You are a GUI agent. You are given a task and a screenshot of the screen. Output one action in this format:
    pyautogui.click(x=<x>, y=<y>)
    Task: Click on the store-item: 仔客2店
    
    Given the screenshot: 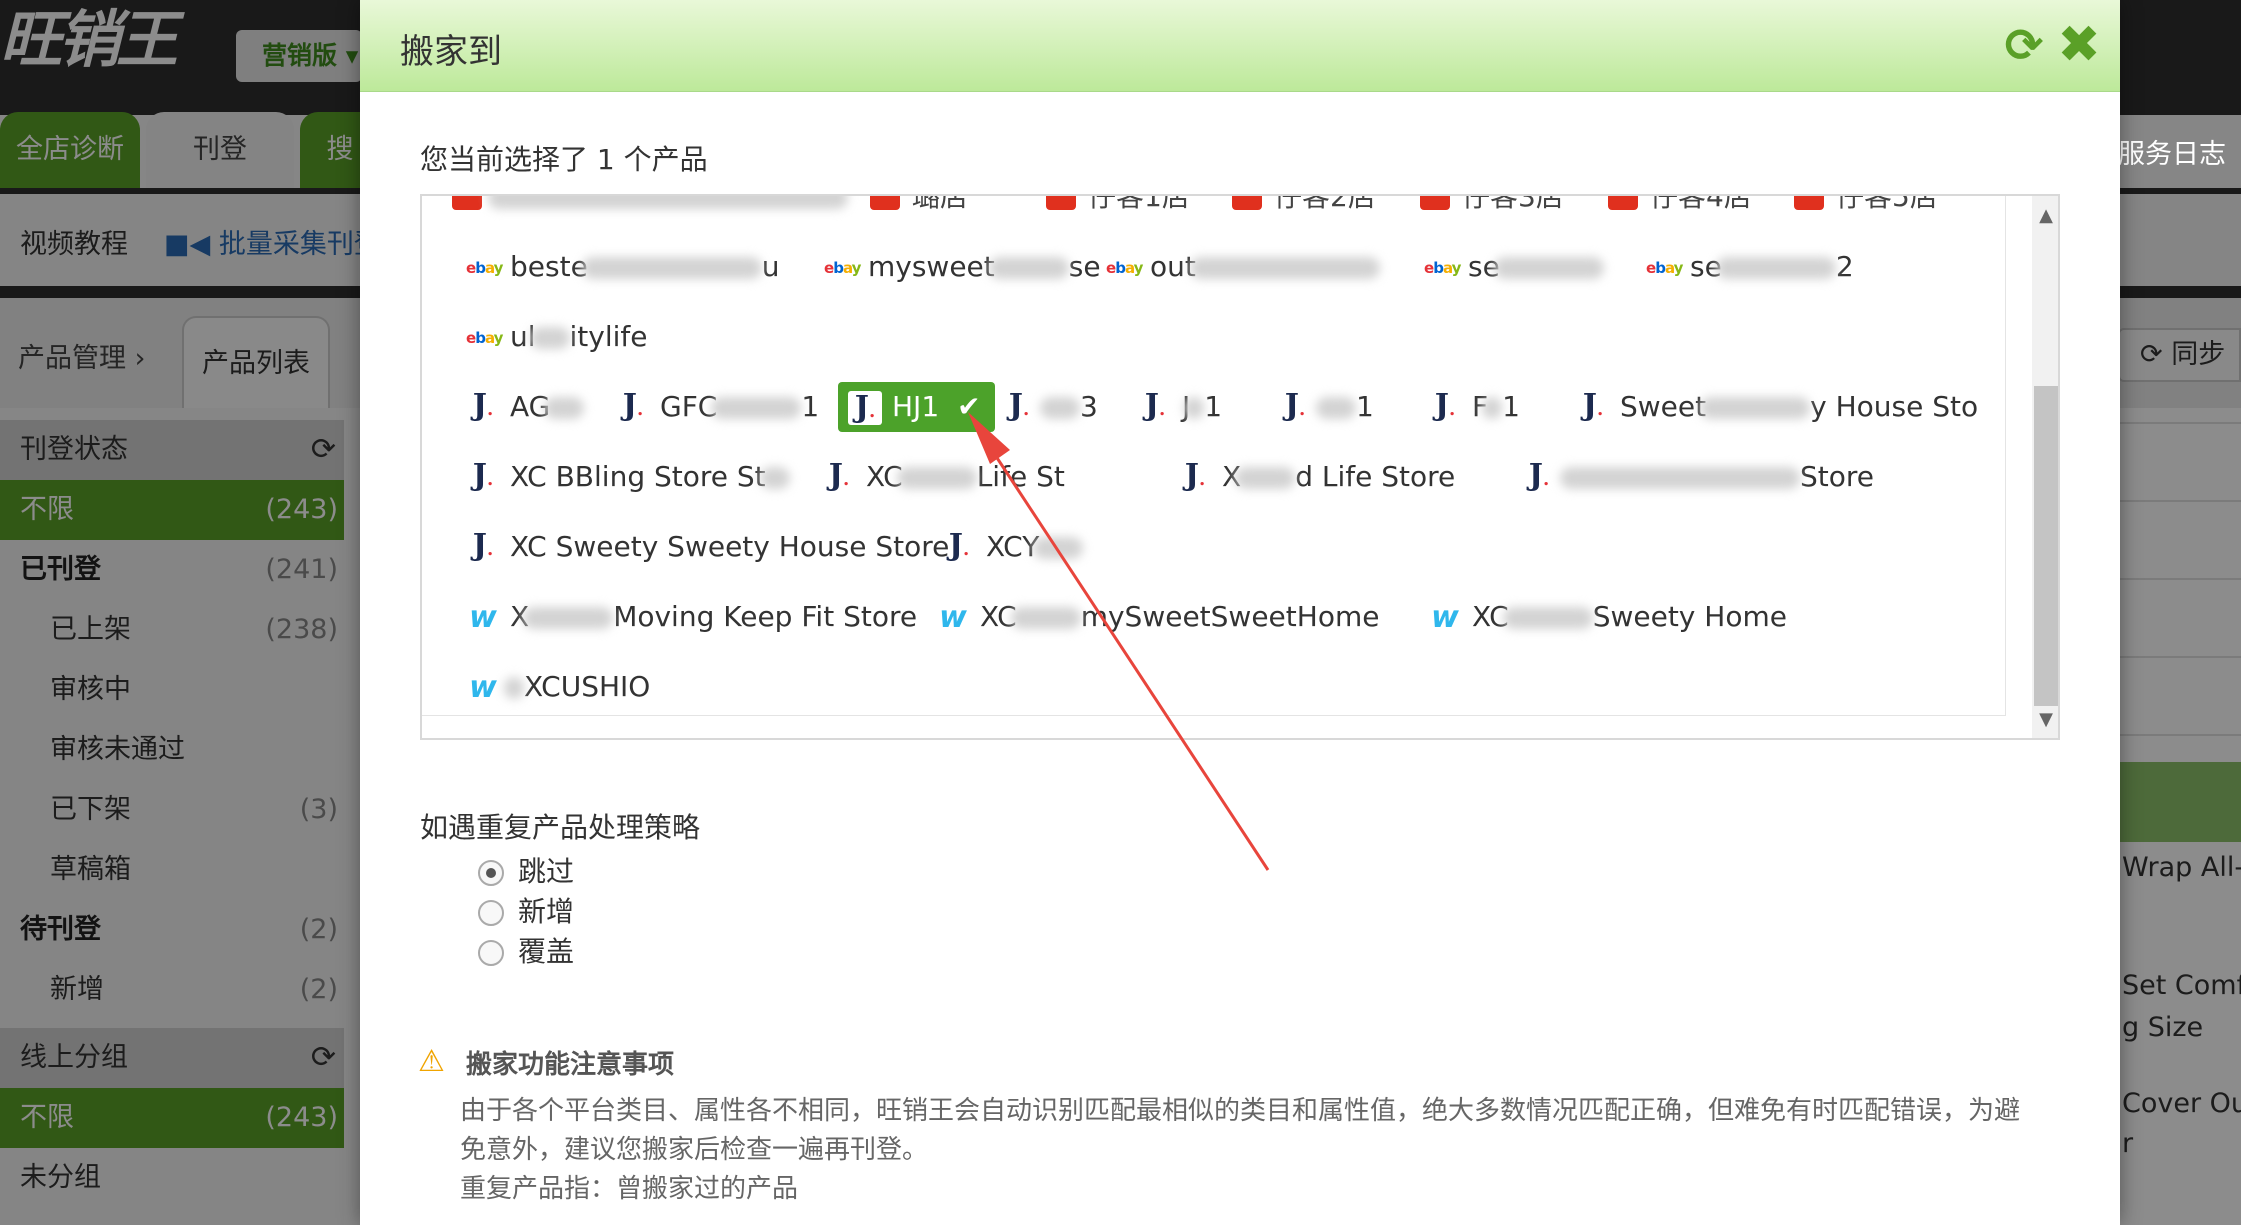 What is the action you would take?
    pyautogui.click(x=1304, y=209)
    